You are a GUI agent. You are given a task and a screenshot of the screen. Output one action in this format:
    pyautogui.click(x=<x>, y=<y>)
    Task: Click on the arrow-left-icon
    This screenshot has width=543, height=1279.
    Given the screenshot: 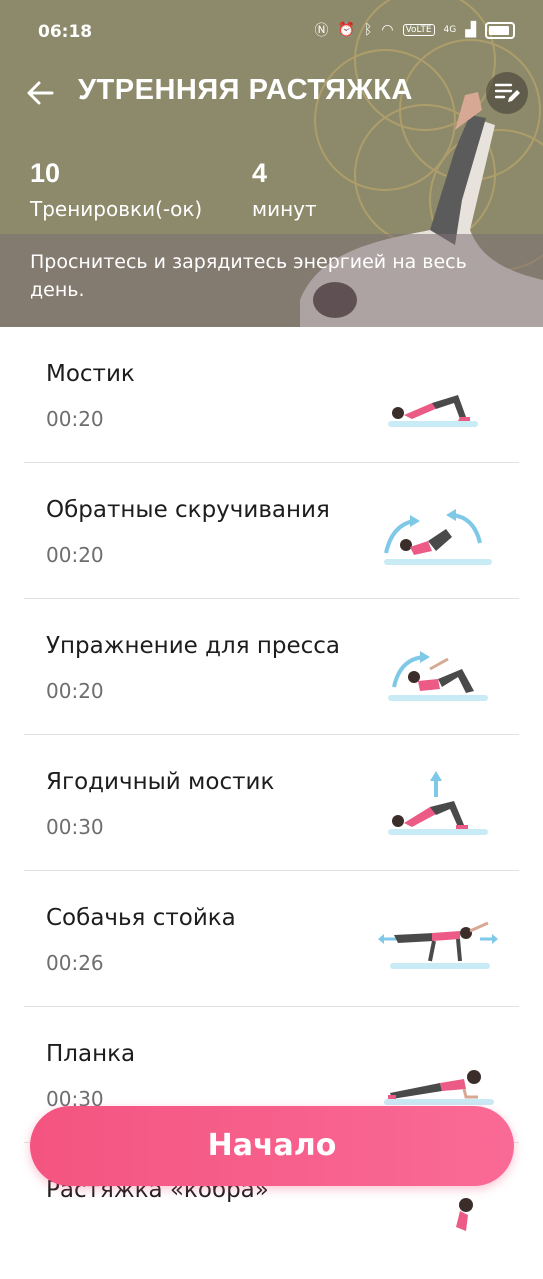 What is the action you would take?
    pyautogui.click(x=40, y=93)
    